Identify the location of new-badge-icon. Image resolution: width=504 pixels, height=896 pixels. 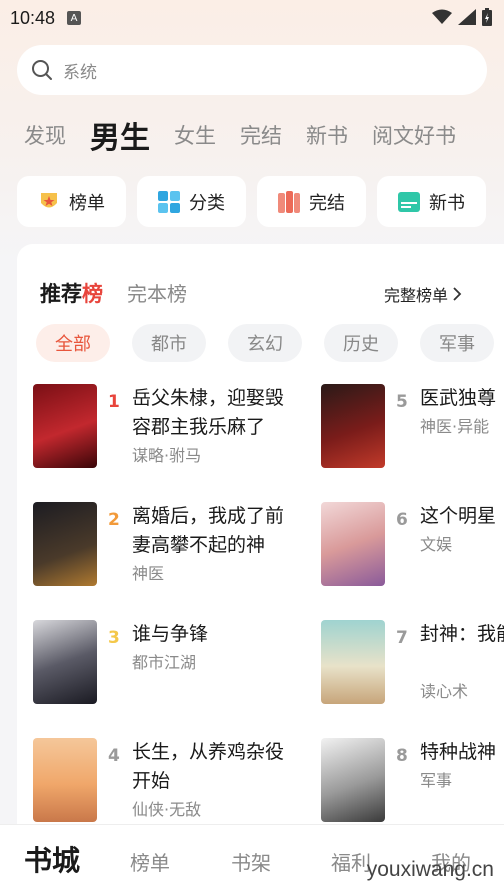
(409, 201).